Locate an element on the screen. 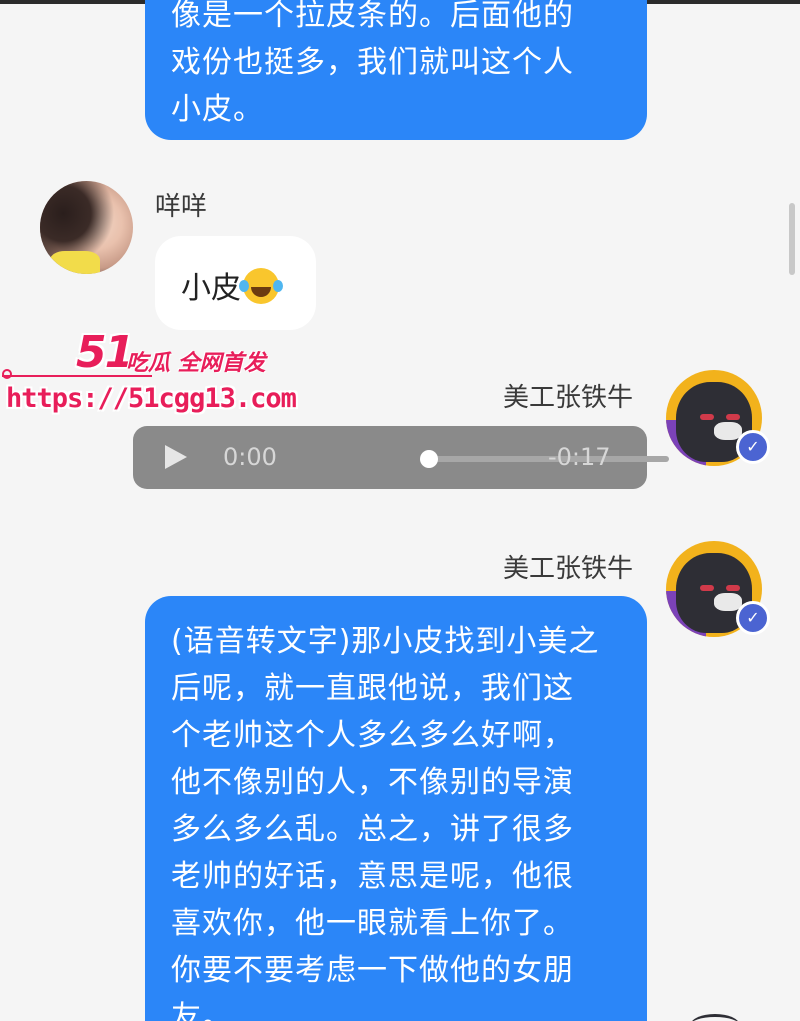 This screenshot has height=1021, width=800. audio-current-time: 0:00 is located at coordinates (250, 457).